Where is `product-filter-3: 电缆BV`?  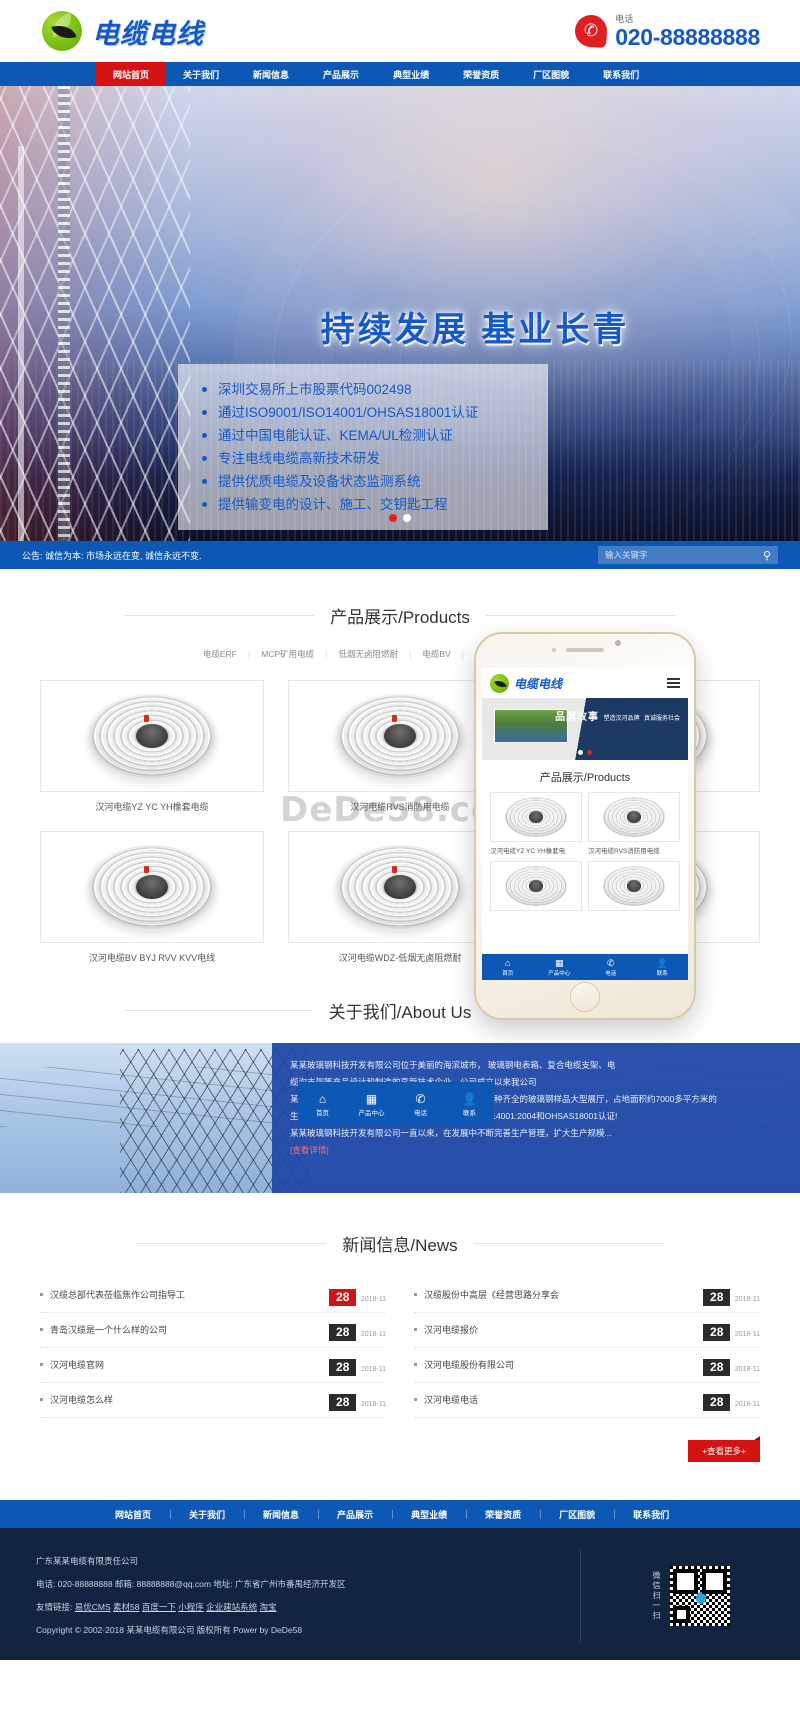
product-filter-3: 电缆BV is located at coordinates (436, 654).